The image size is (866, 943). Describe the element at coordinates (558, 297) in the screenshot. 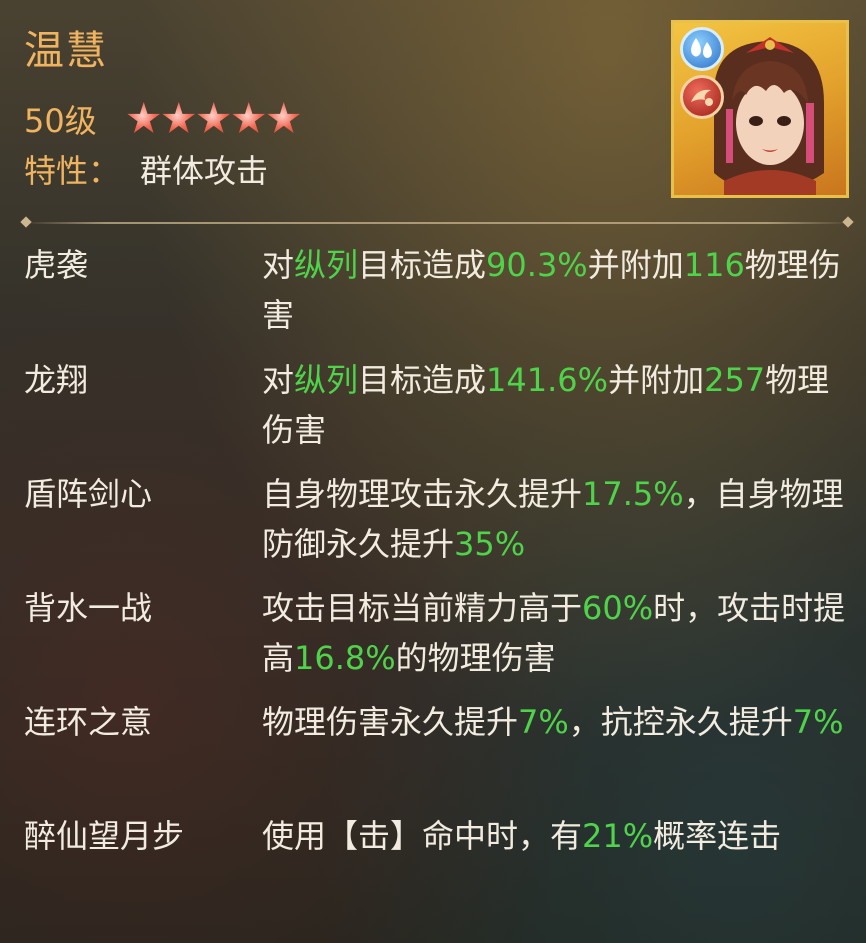

I see `skill-description: 对纵列目标造成90.3%并附加116物理伤害` at that location.